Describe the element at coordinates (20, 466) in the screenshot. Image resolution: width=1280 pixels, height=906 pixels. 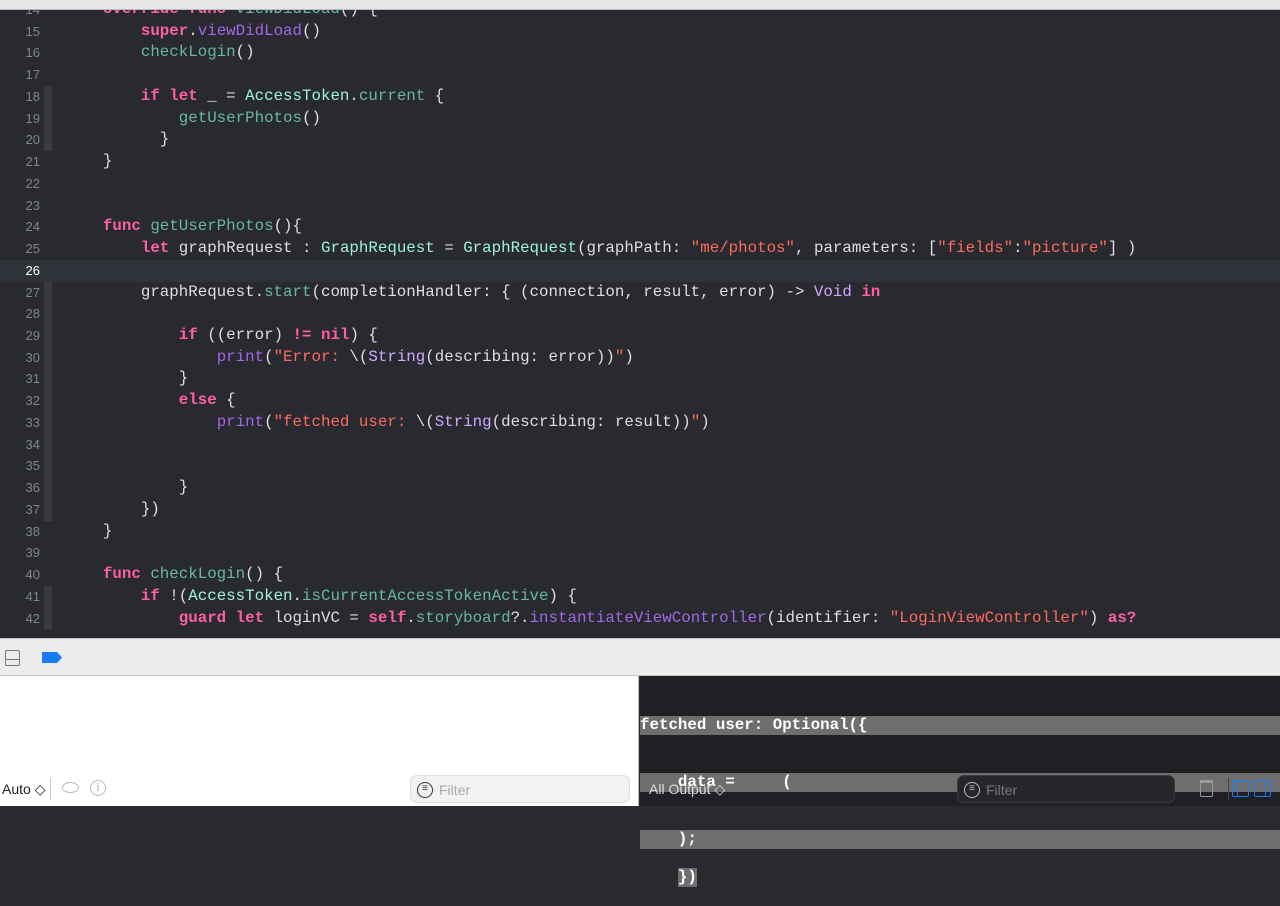
I see `line-number: 35` at that location.